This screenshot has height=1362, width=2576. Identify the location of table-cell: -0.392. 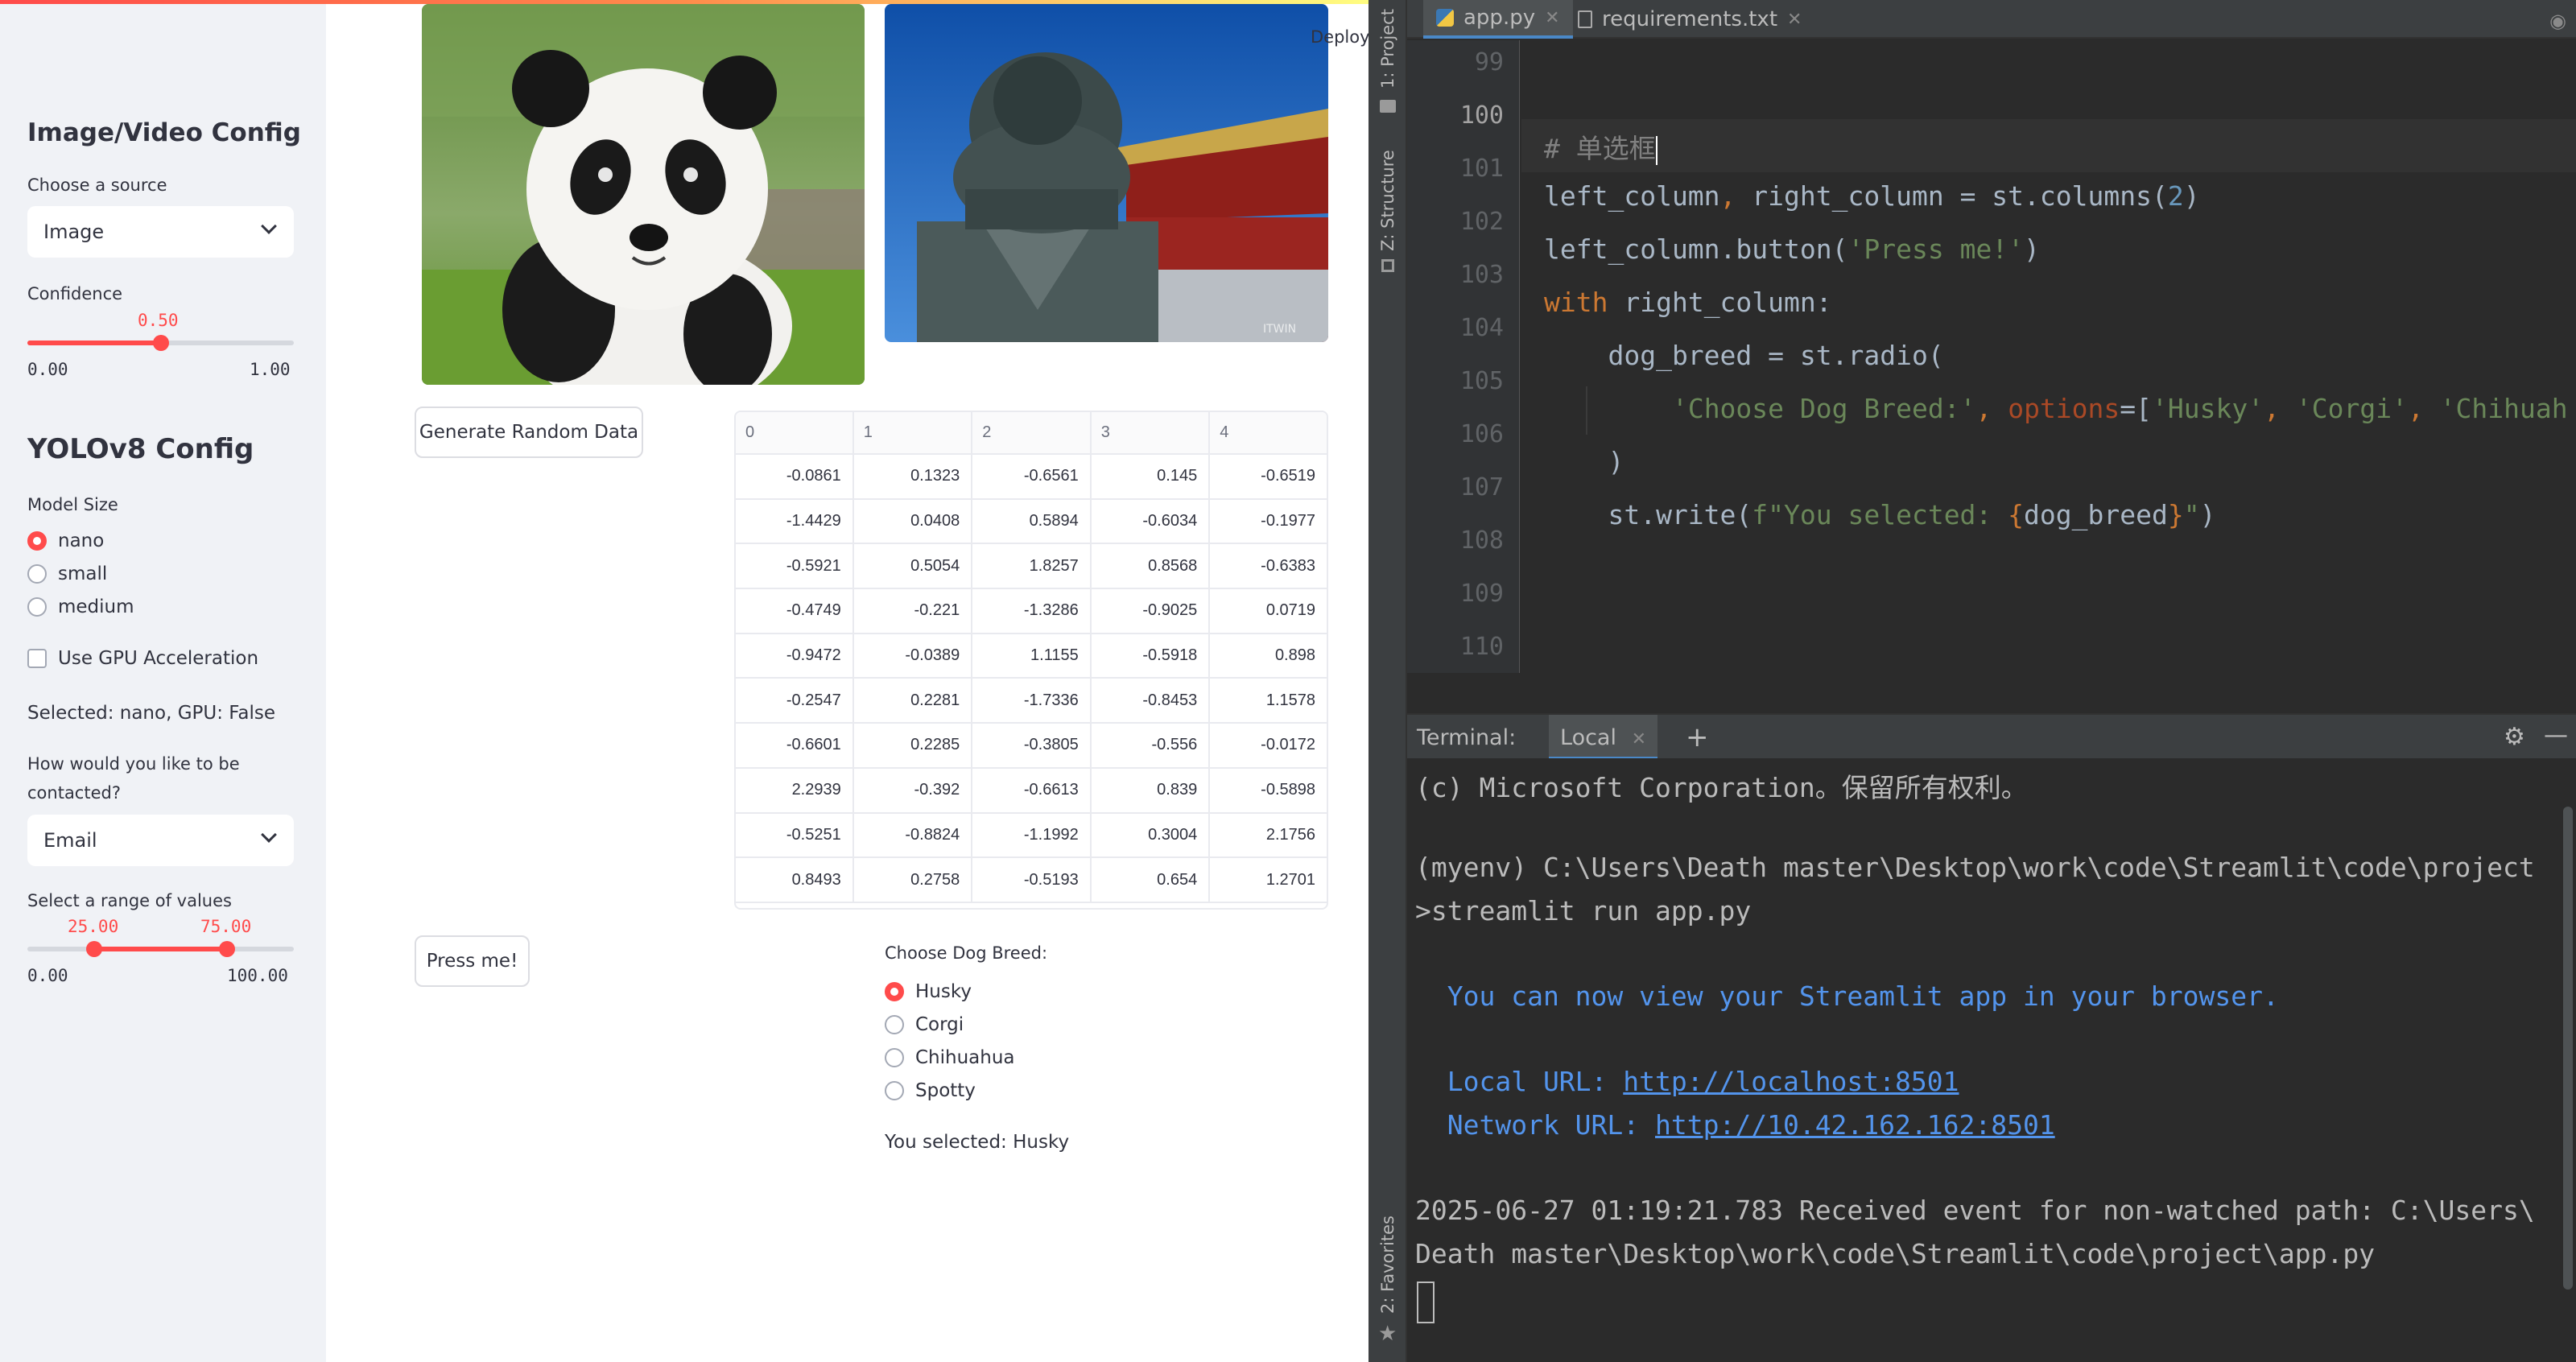
(912, 791).